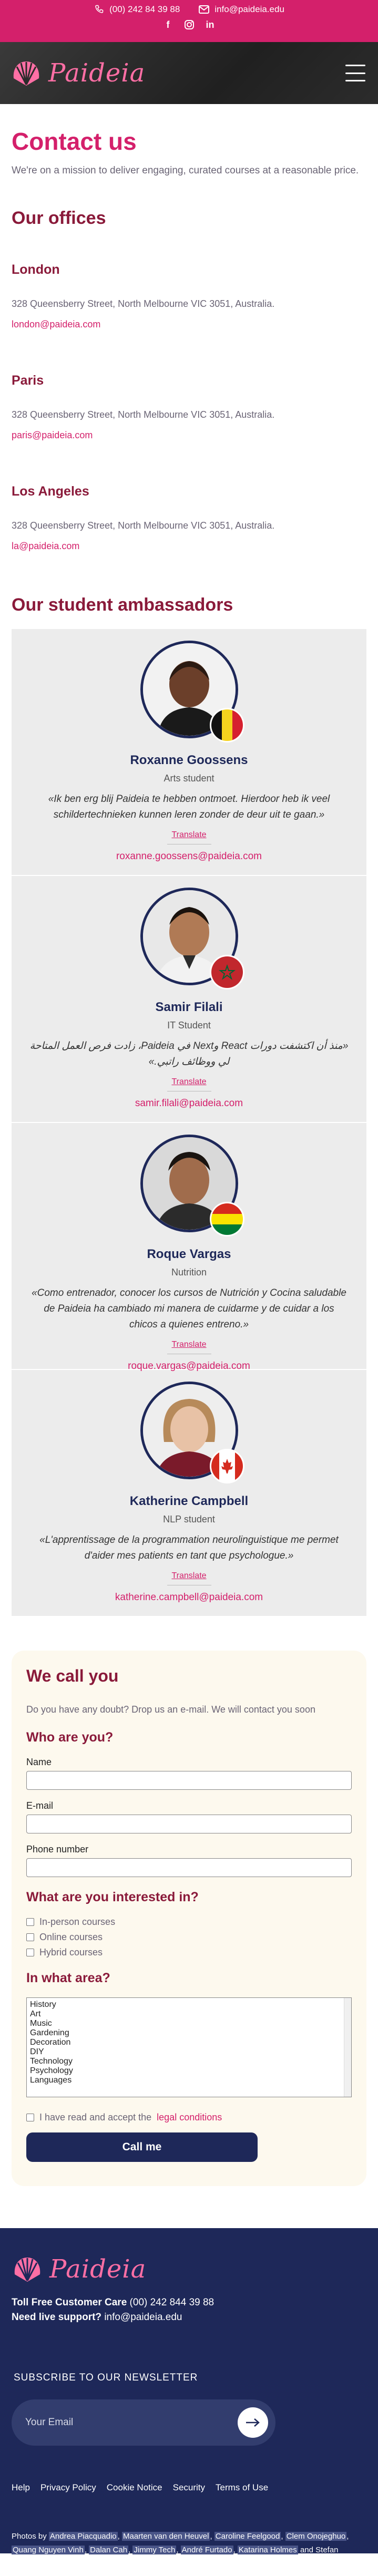  I want to click on name-label: Name, so click(39, 1762).